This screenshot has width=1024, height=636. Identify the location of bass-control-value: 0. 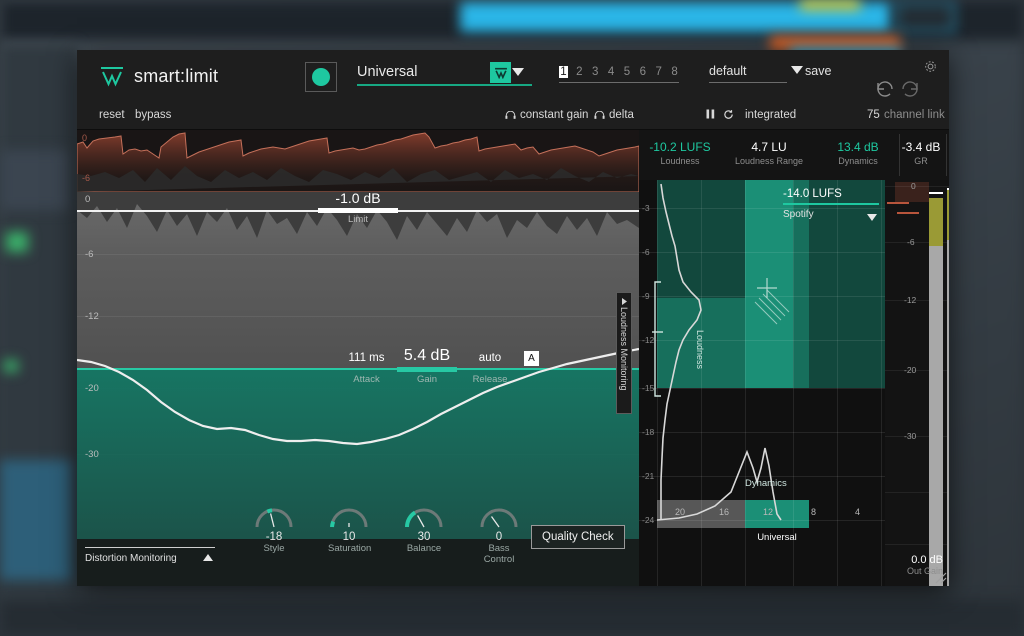
(499, 537).